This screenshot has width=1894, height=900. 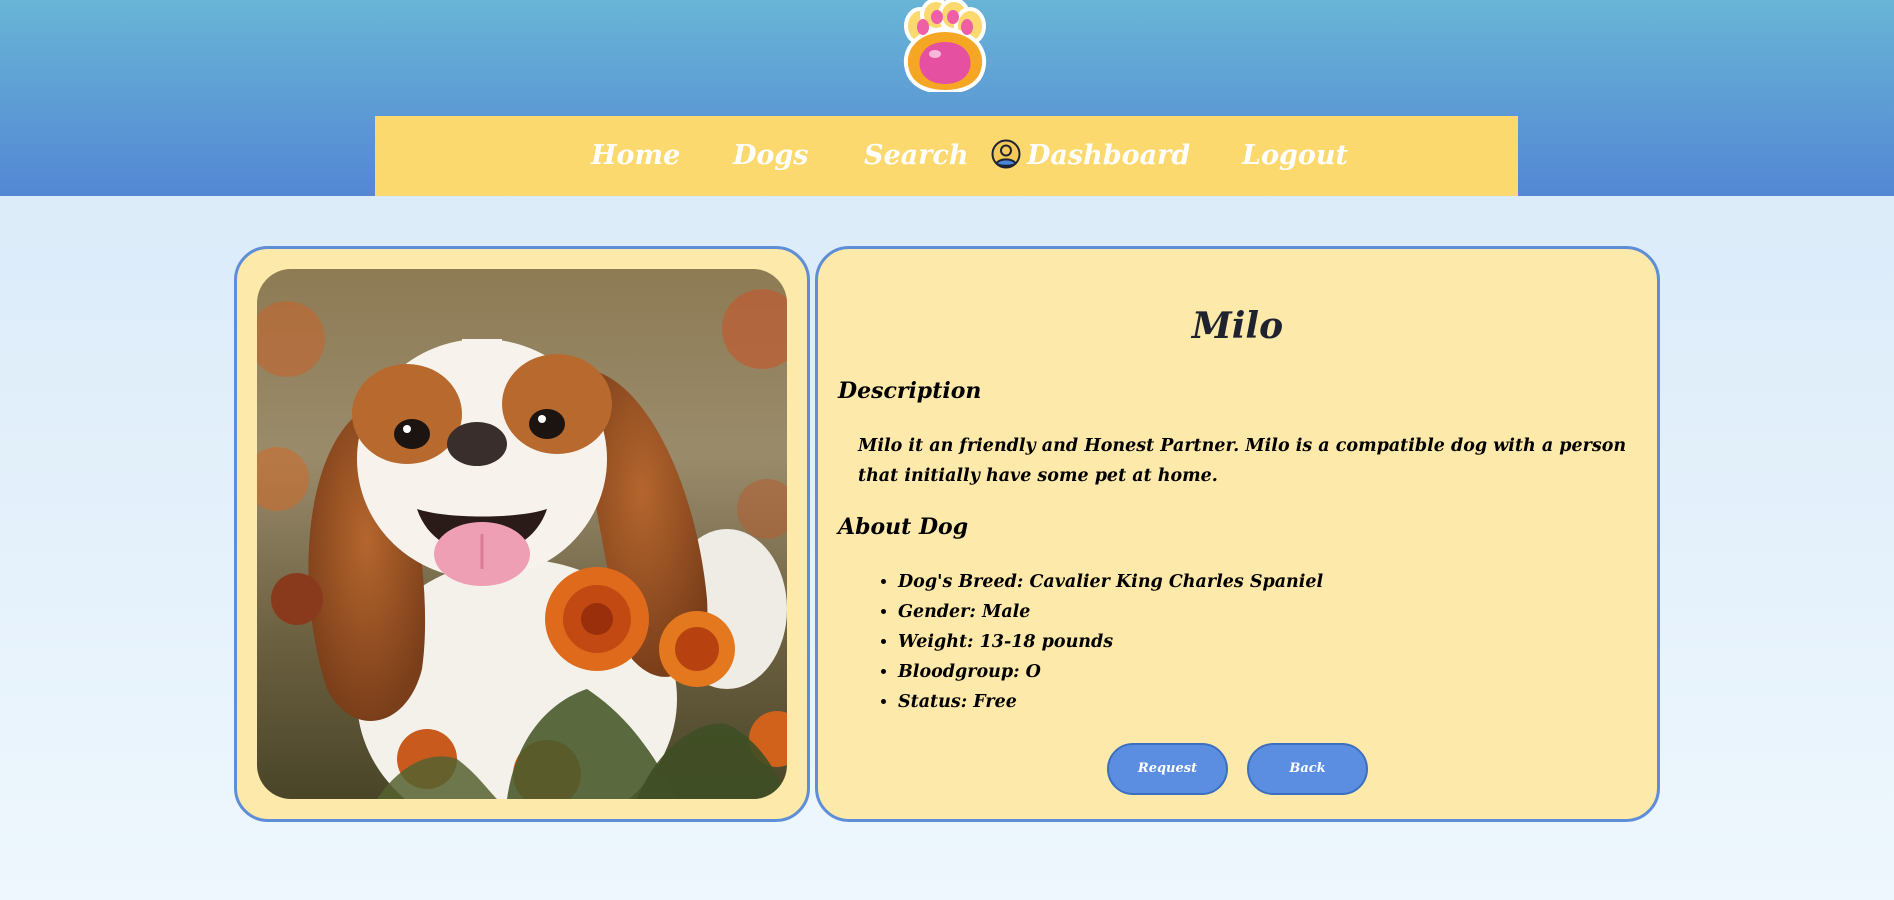 I want to click on detail-bloodgroup: Bloodgroup: O, so click(x=1110, y=672).